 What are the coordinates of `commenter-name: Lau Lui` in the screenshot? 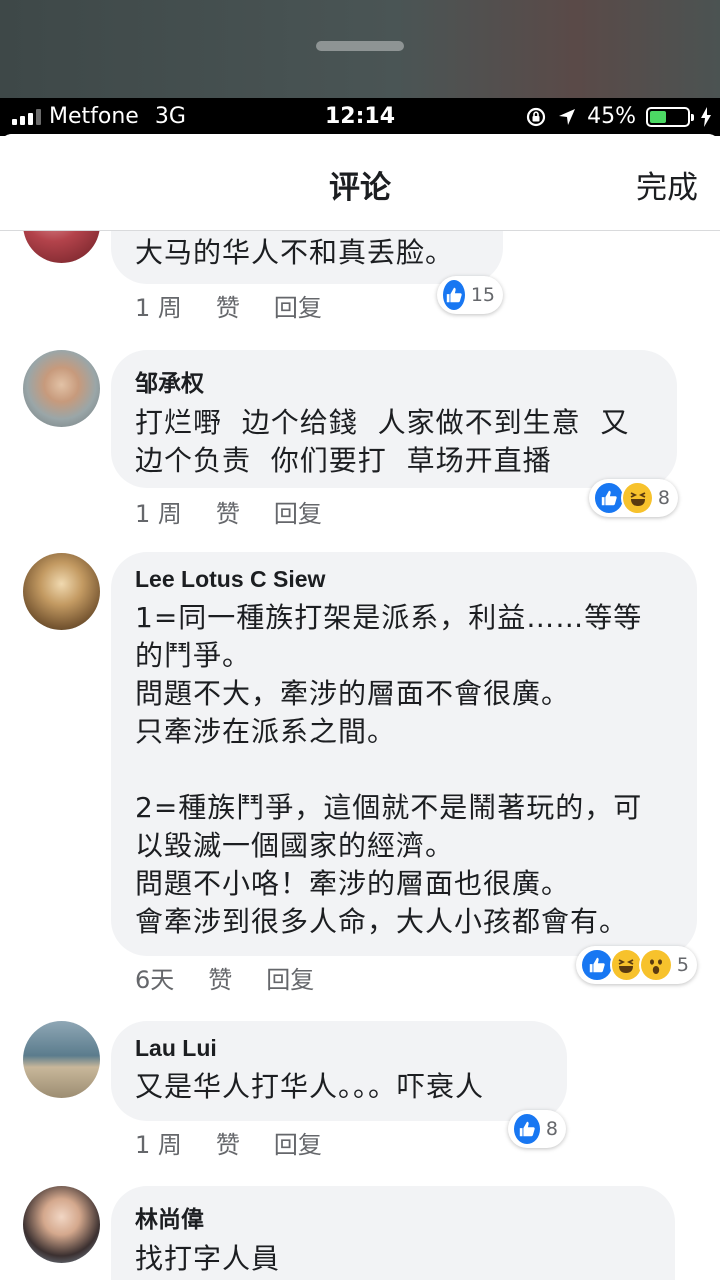 It's located at (339, 1048).